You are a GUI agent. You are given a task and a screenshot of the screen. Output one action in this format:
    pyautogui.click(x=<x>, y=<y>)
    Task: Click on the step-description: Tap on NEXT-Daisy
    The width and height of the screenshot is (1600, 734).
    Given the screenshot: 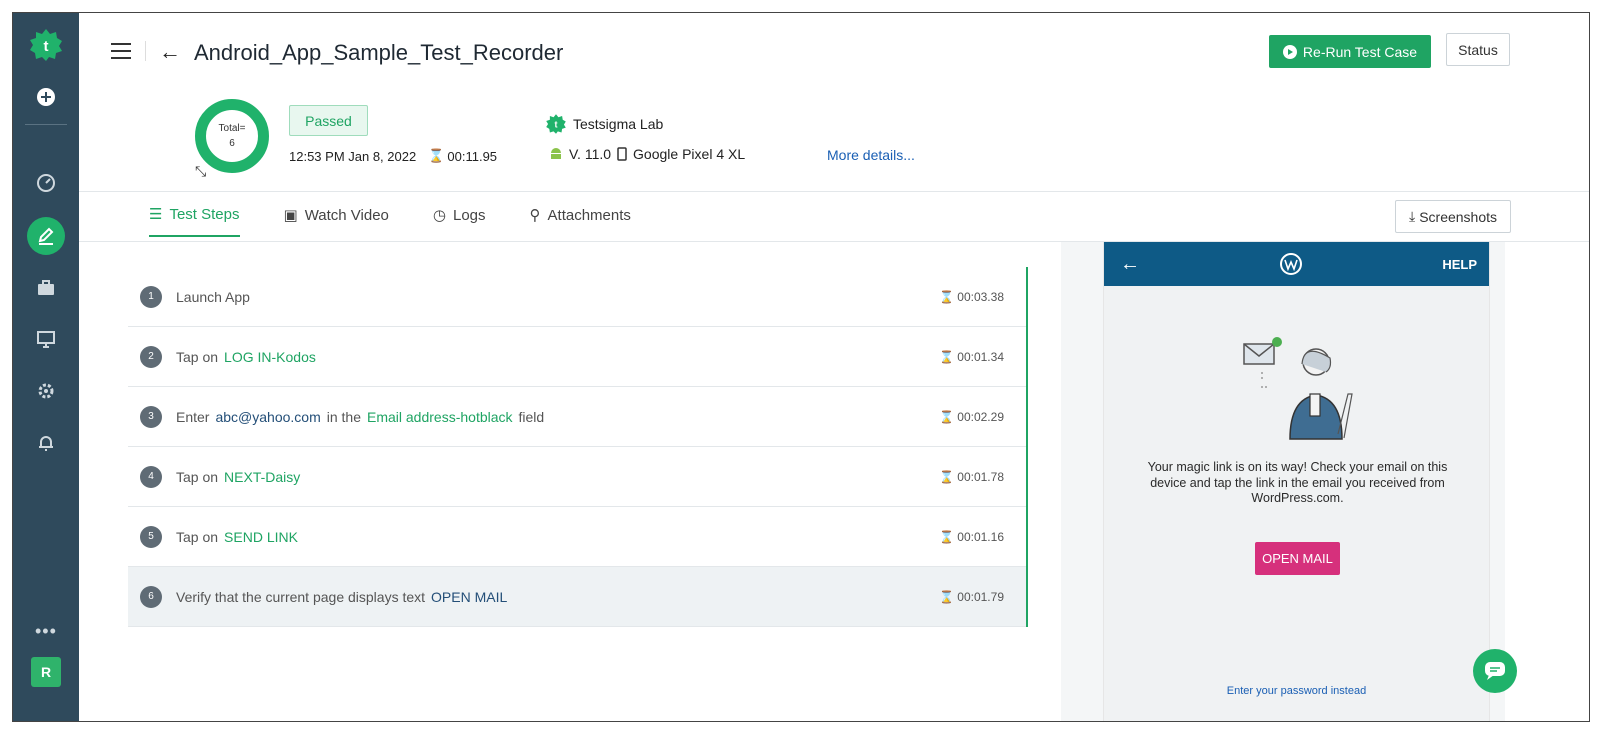 What is the action you would take?
    pyautogui.click(x=238, y=477)
    